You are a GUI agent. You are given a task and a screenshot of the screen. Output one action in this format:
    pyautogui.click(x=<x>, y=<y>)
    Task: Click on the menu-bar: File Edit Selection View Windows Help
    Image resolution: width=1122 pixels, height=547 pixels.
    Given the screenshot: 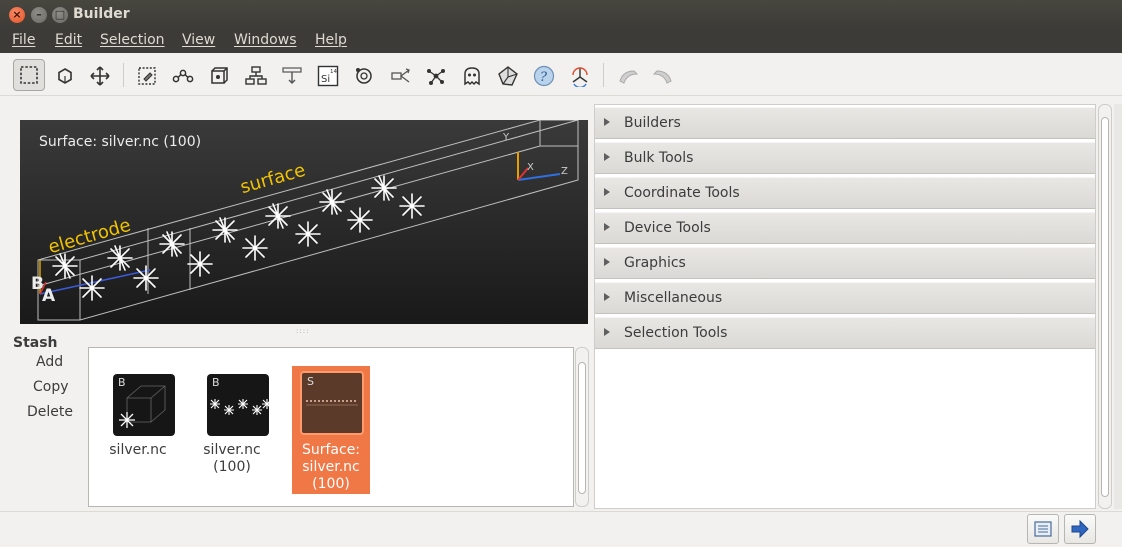 What is the action you would take?
    pyautogui.click(x=561, y=41)
    